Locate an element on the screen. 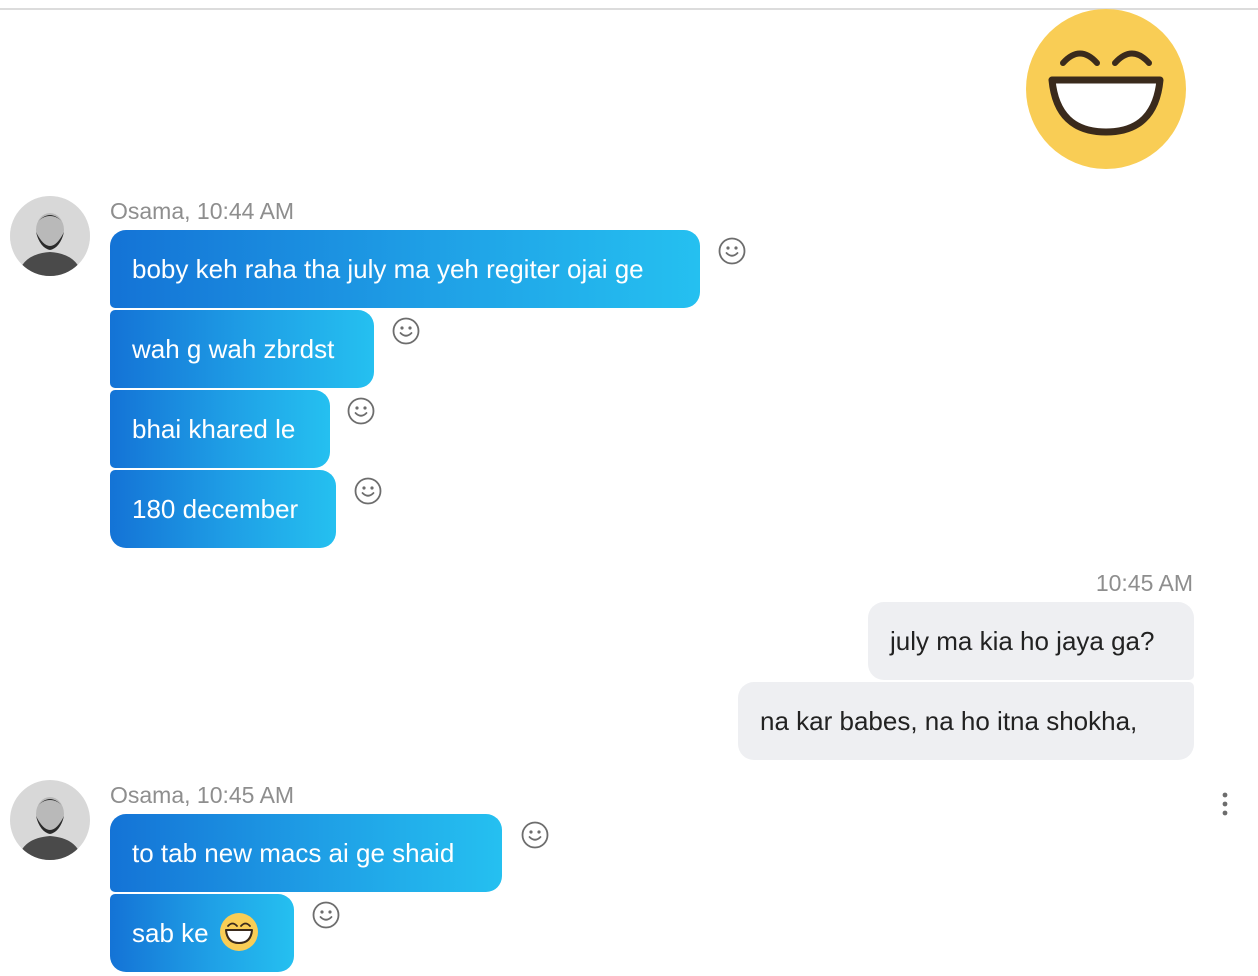 The height and width of the screenshot is (976, 1258). message-meta: 10:45 AM is located at coordinates (1144, 583).